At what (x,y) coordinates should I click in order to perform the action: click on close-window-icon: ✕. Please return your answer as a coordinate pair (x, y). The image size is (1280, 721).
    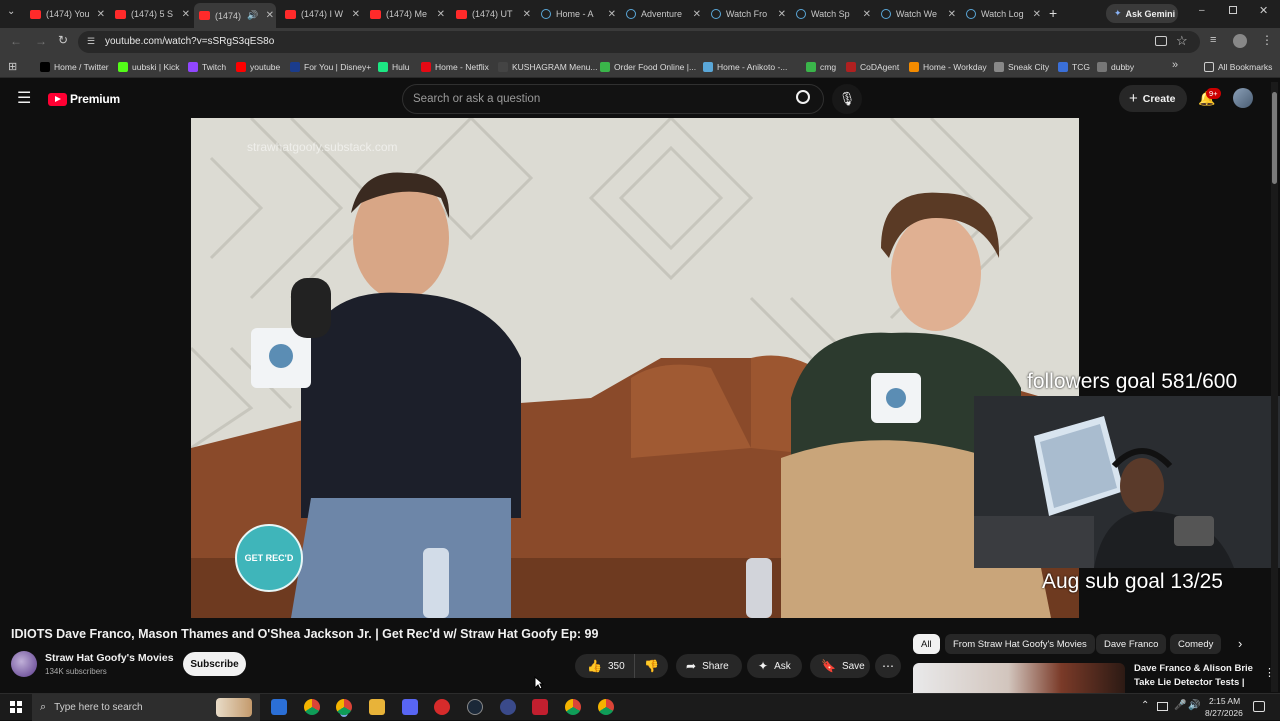
    Looking at the image, I should click on (1263, 10).